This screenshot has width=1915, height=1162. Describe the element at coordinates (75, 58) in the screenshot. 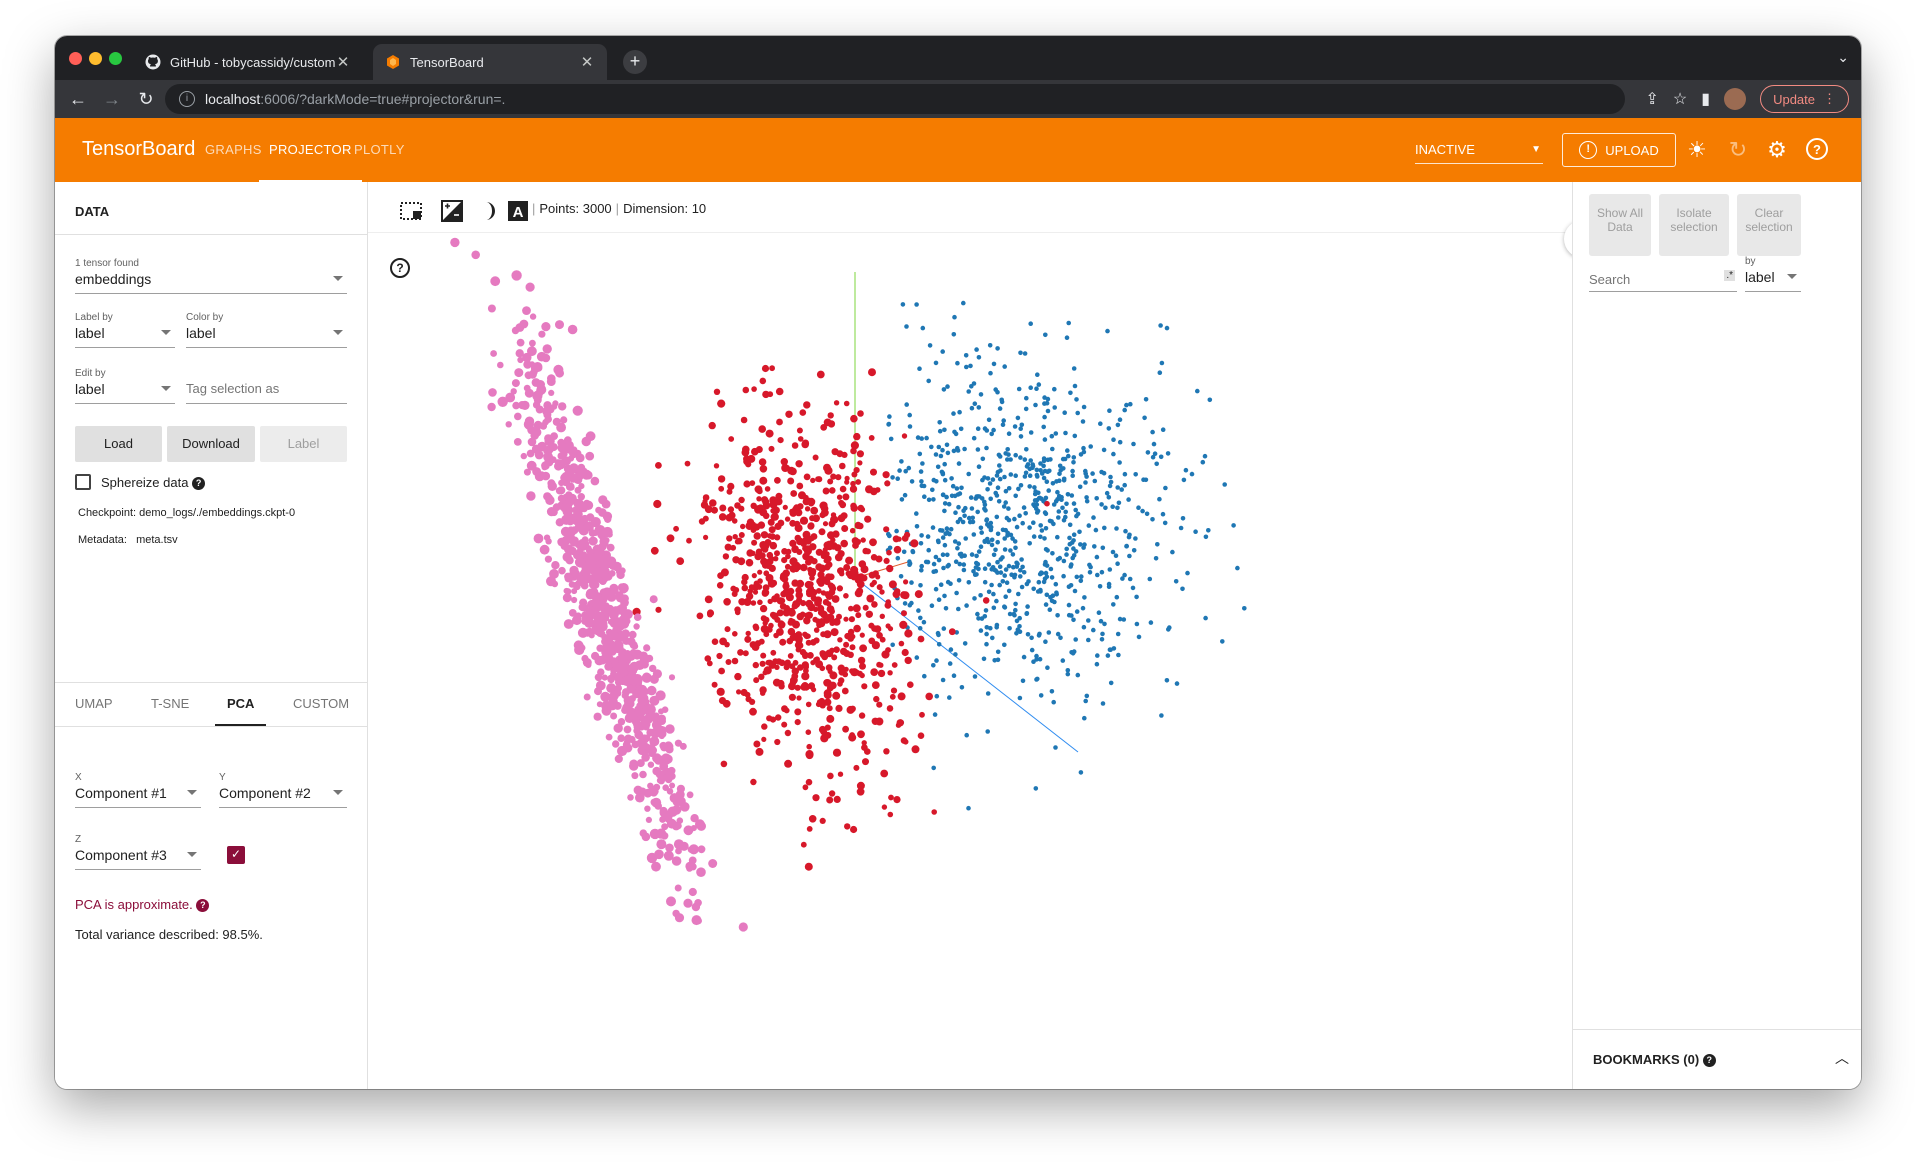

I see `close-window-button` at that location.